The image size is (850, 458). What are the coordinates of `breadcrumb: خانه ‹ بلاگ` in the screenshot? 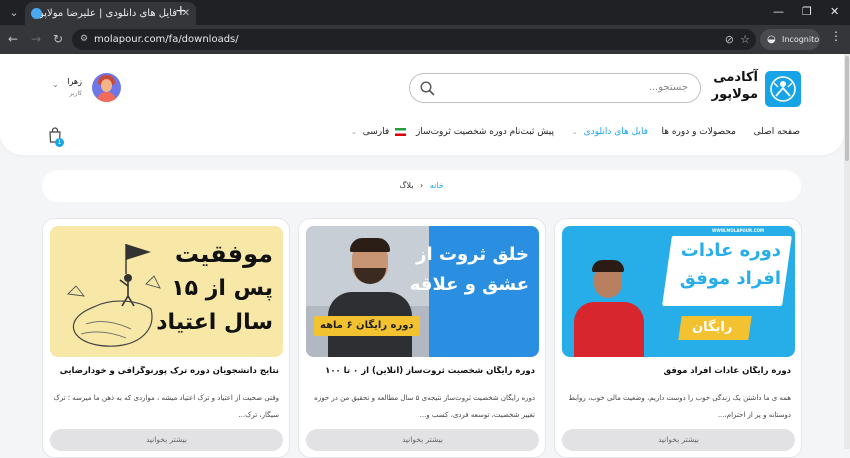 It's located at (421, 186).